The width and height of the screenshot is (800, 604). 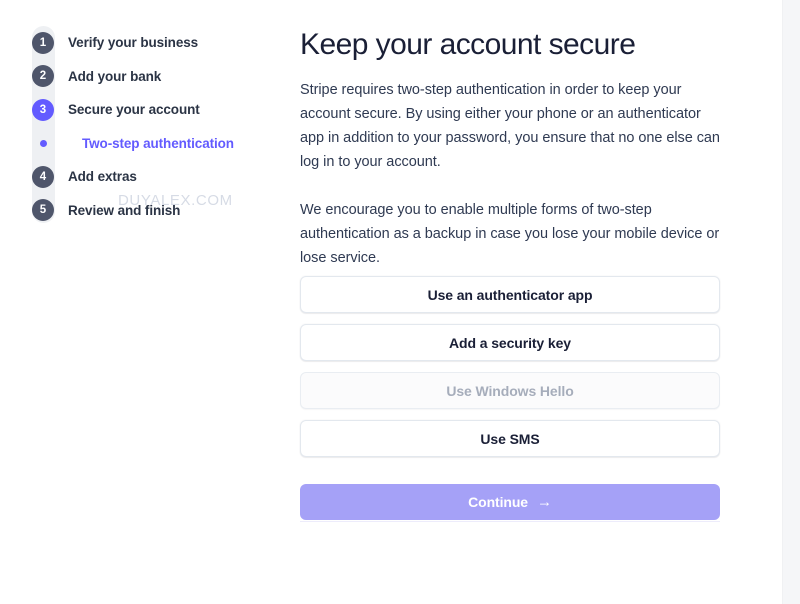 I want to click on sidebar-item-secure-your-account: 3 Secure your account, so click(x=142, y=110).